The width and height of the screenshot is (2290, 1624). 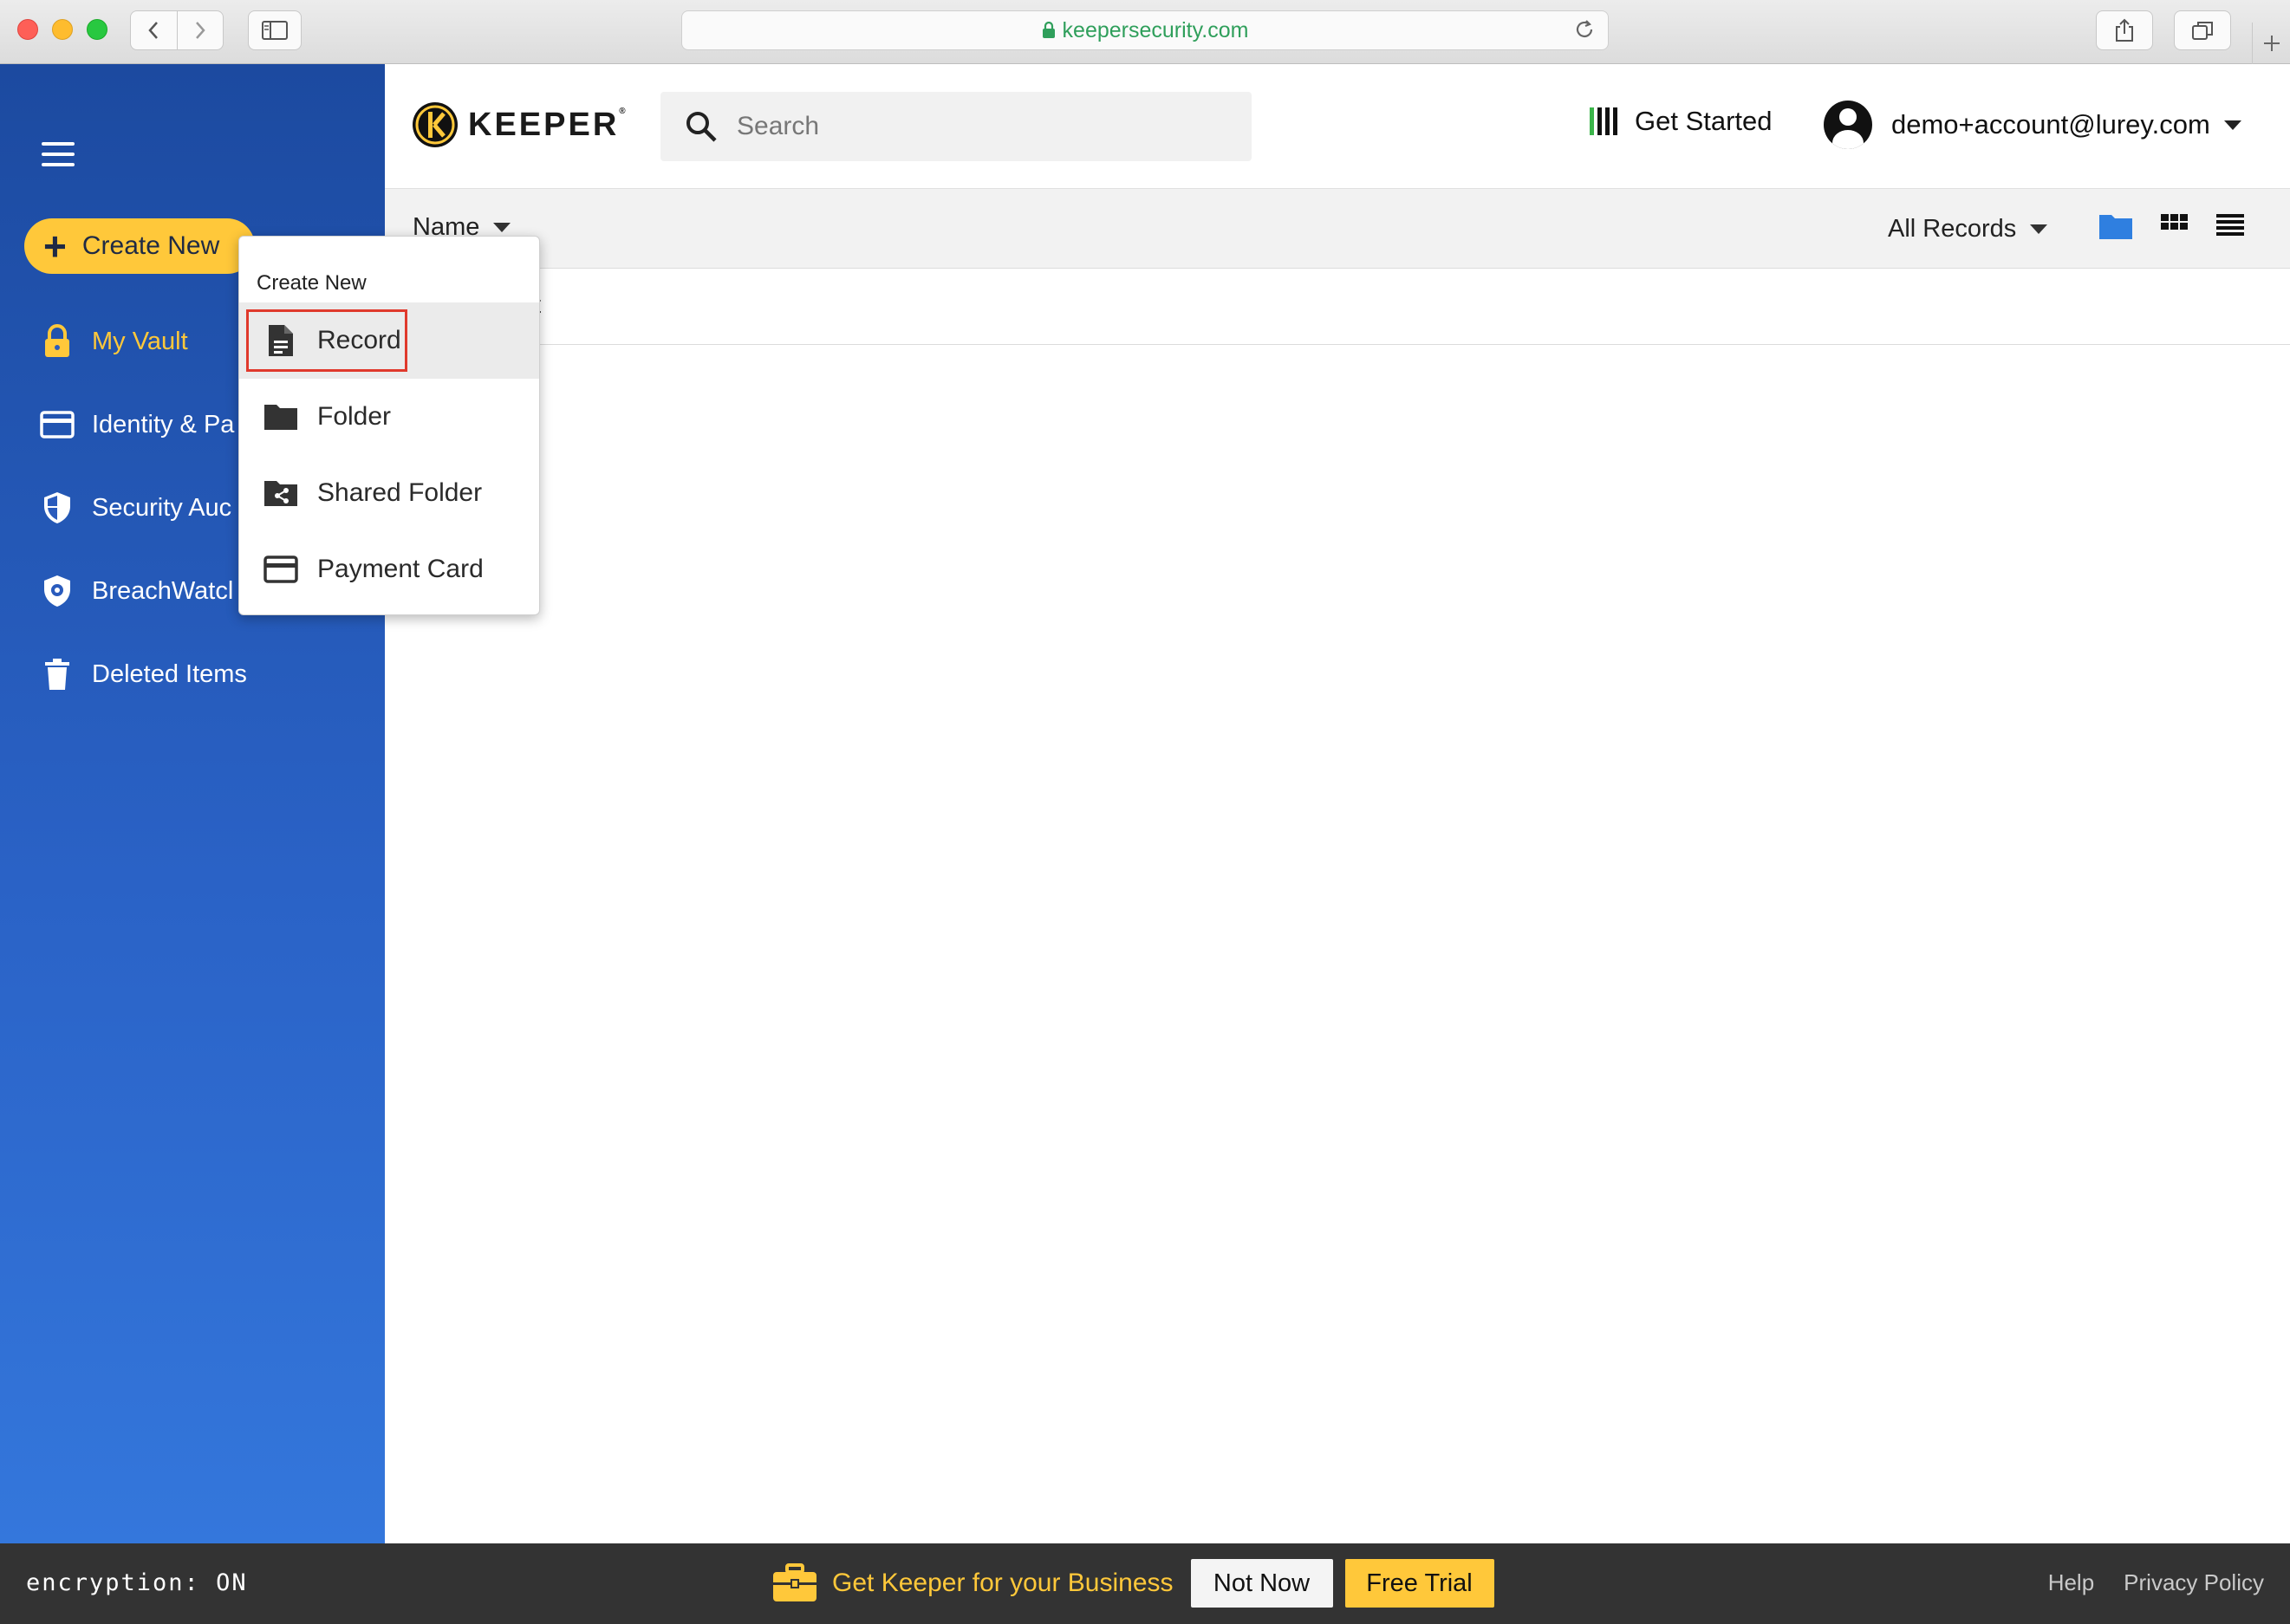 What do you see at coordinates (435, 124) in the screenshot?
I see `keeper-logo-icon` at bounding box center [435, 124].